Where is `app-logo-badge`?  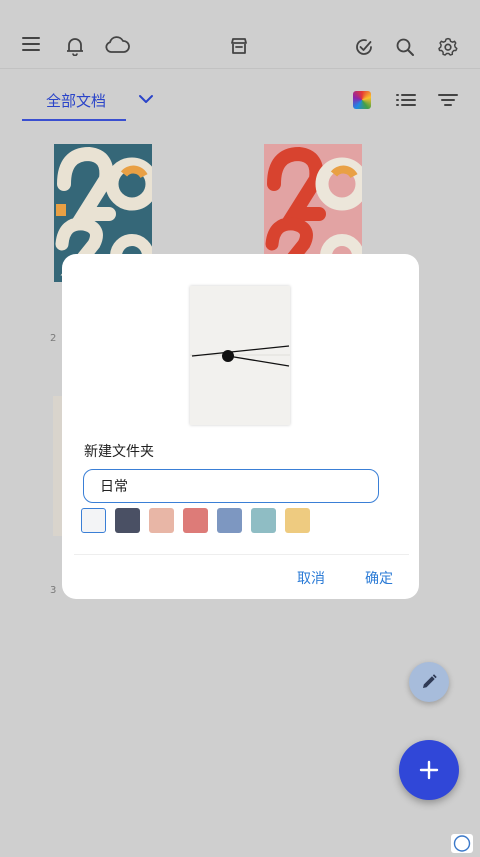
app-logo-badge is located at coordinates (462, 843).